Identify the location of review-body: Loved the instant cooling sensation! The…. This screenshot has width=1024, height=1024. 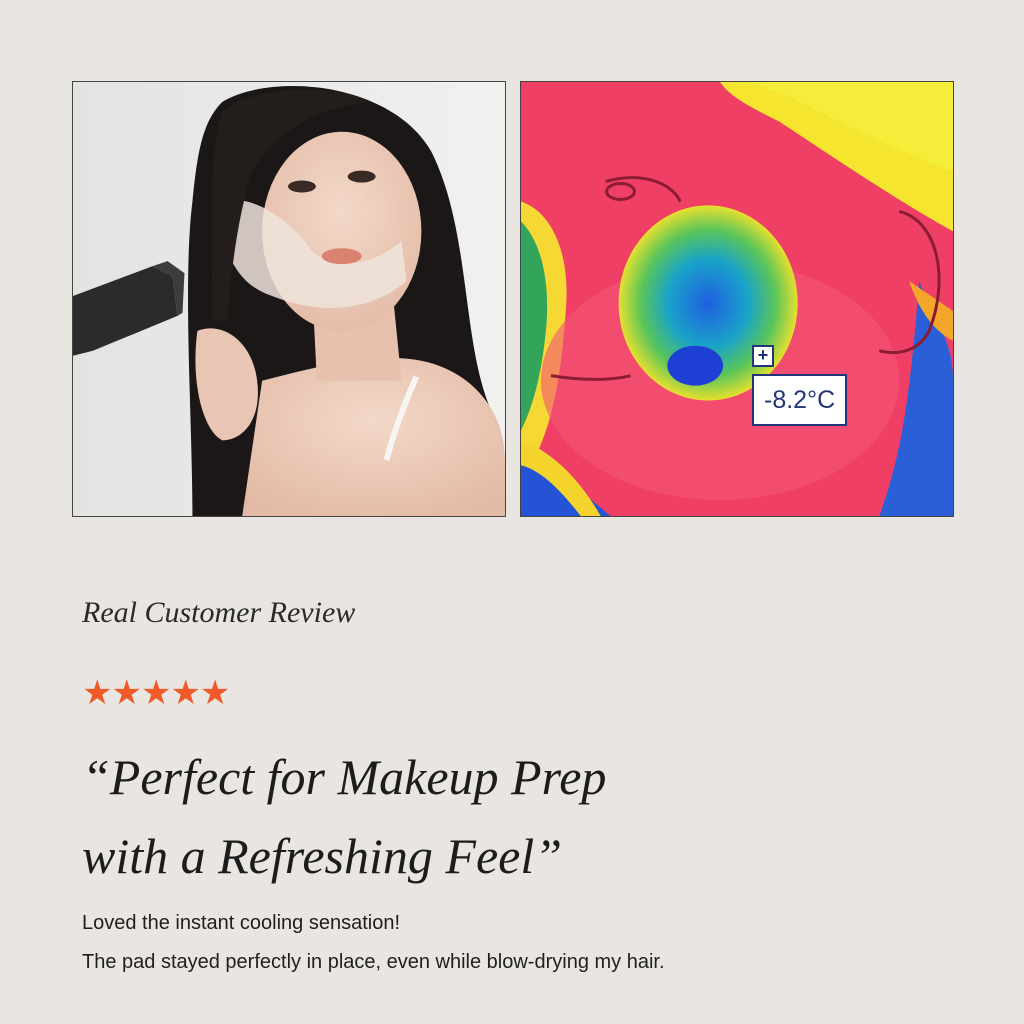
(532, 943).